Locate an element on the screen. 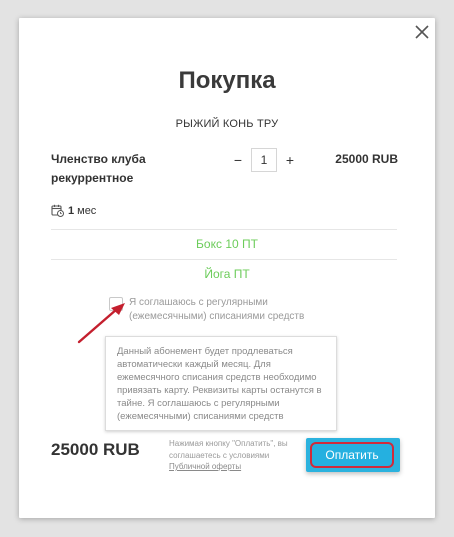  quantity-input is located at coordinates (264, 160).